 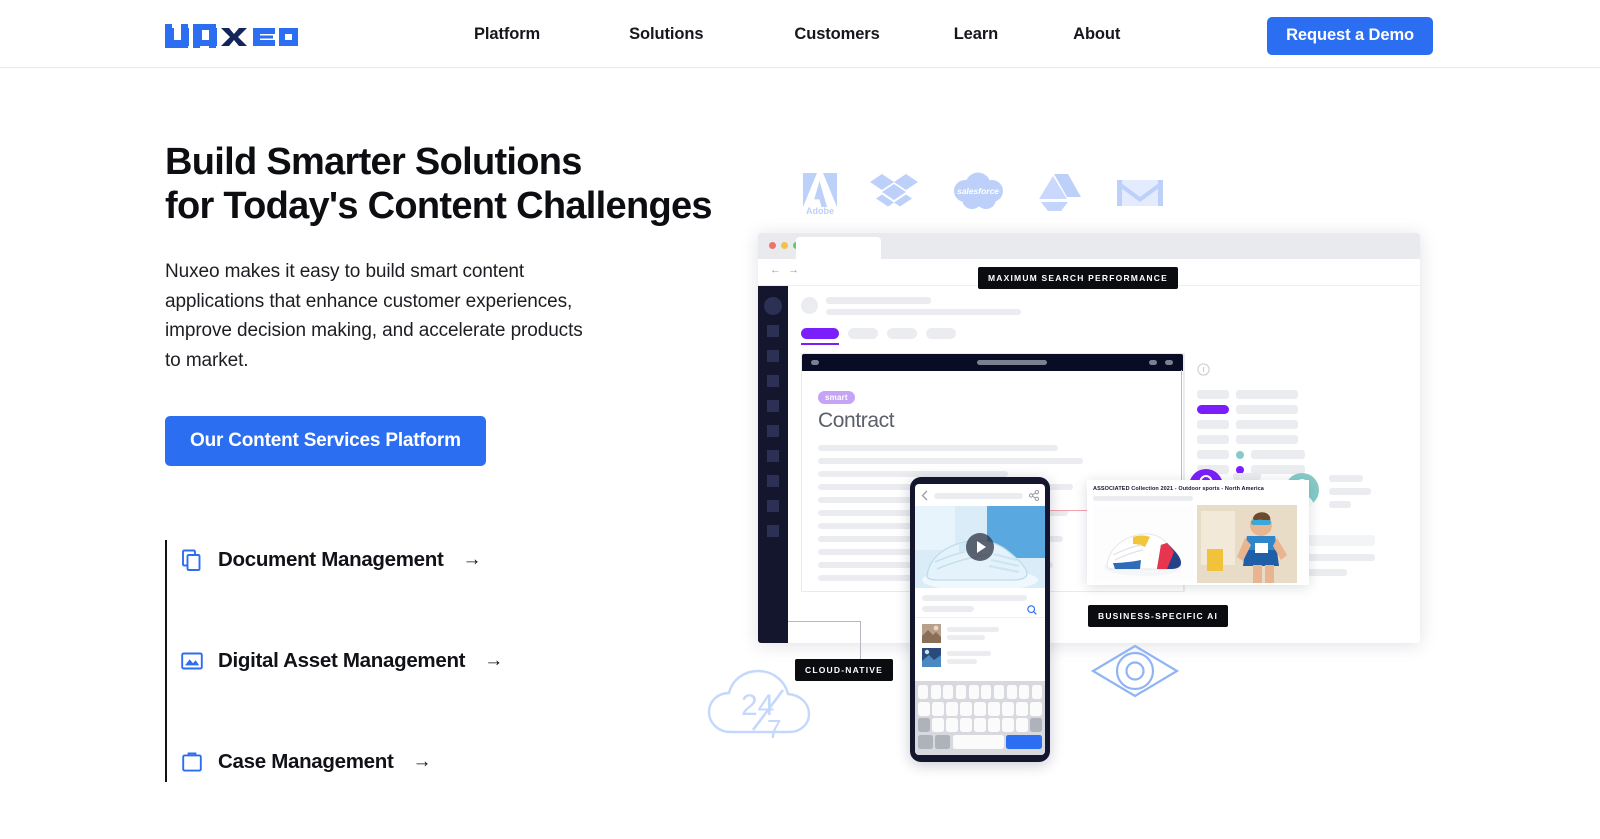 What do you see at coordinates (231, 33) in the screenshot?
I see `nuxeo-logo` at bounding box center [231, 33].